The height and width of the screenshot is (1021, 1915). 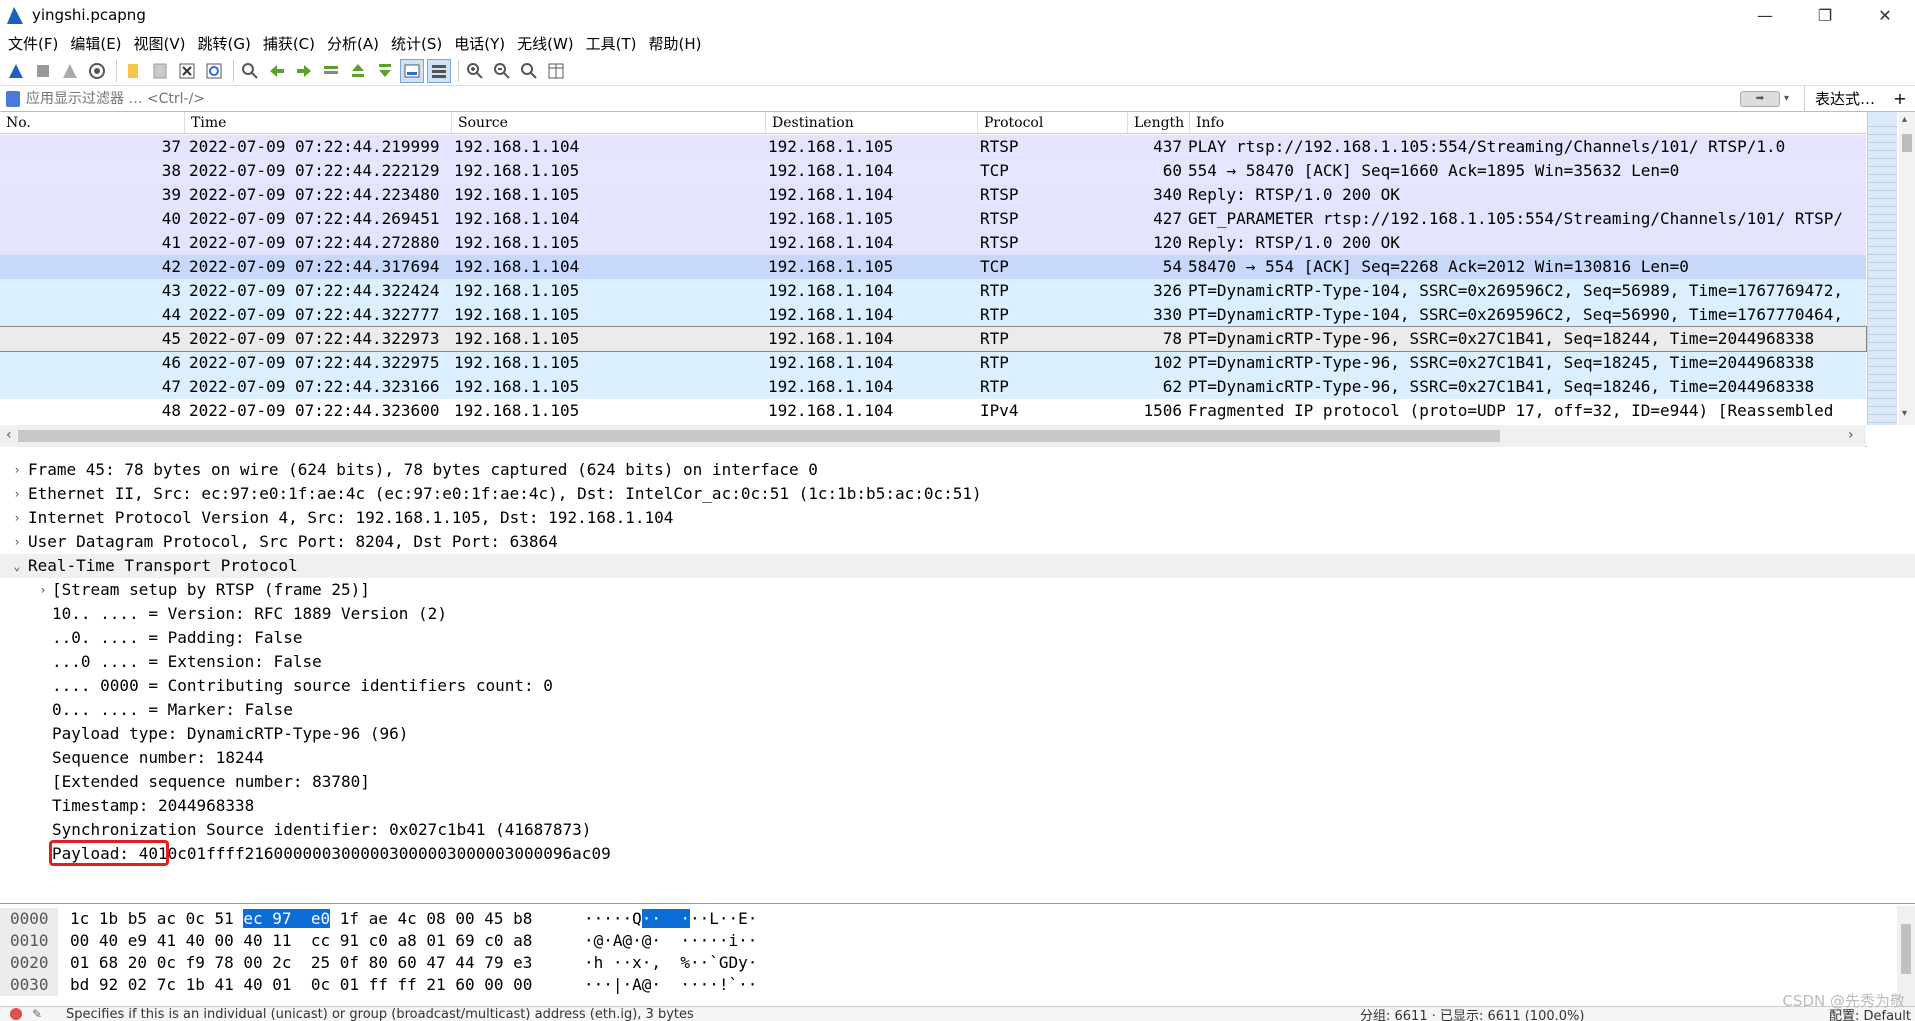 I want to click on packet-list-vscrollbar: ▴ ▾, so click(x=1891, y=279).